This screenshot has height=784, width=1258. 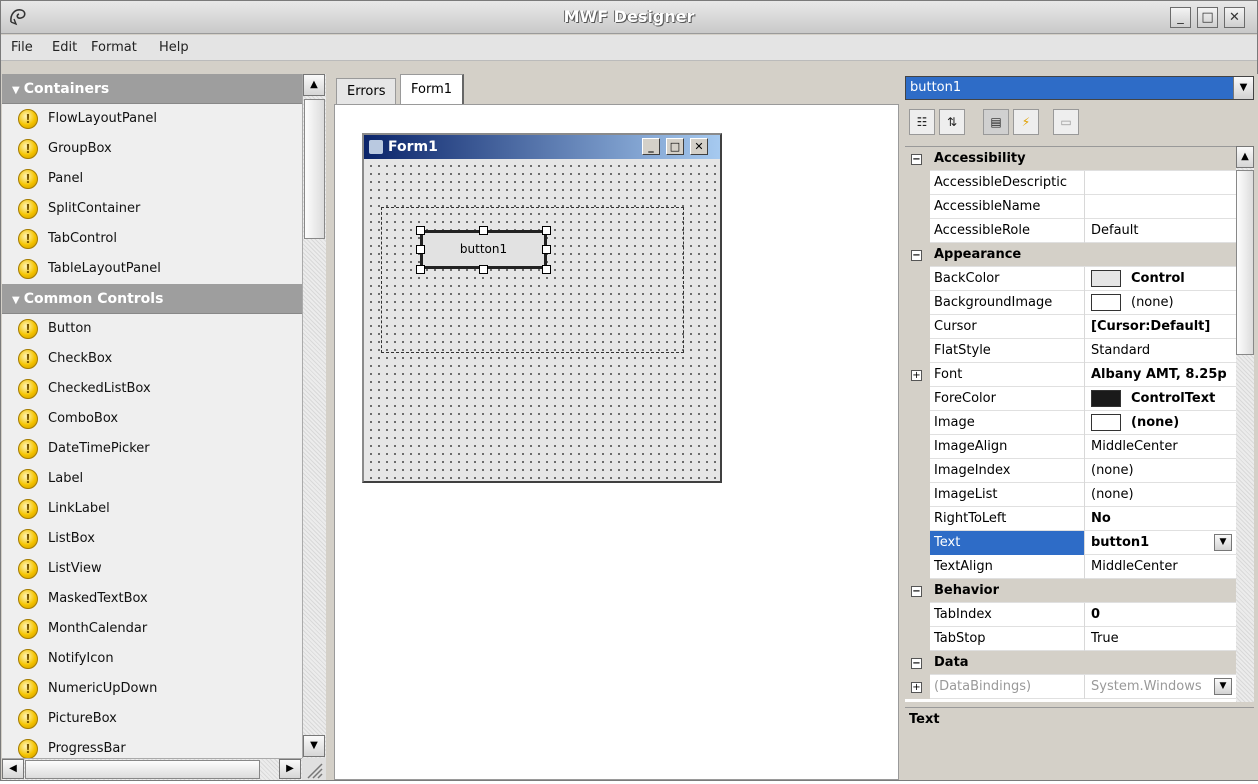 I want to click on property-row: AccessibleRole Default, so click(x=1070, y=231).